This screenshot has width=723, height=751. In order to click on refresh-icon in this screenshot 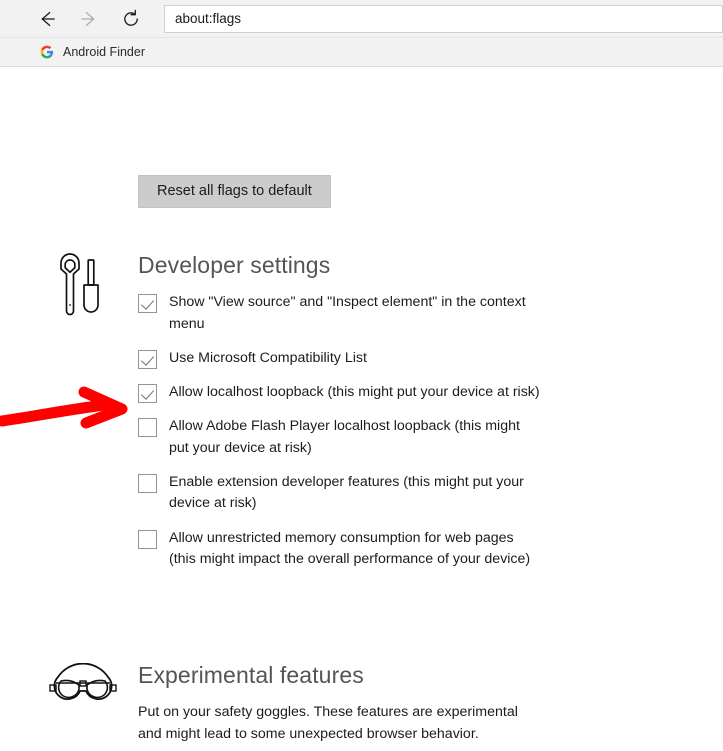, I will do `click(131, 19)`.